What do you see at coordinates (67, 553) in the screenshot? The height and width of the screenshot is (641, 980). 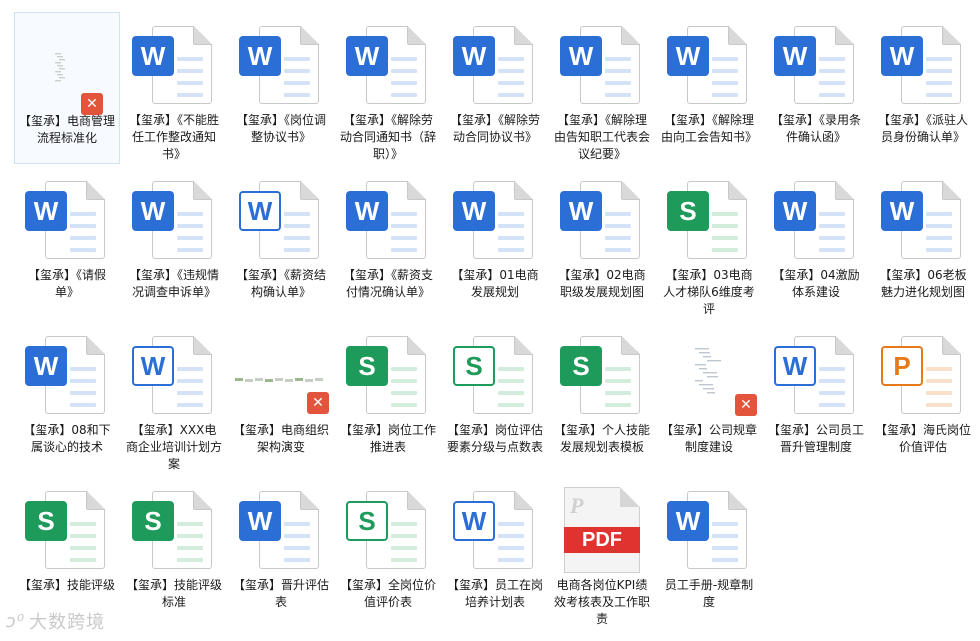 I see `file-item: S 【玺承】技能评级` at bounding box center [67, 553].